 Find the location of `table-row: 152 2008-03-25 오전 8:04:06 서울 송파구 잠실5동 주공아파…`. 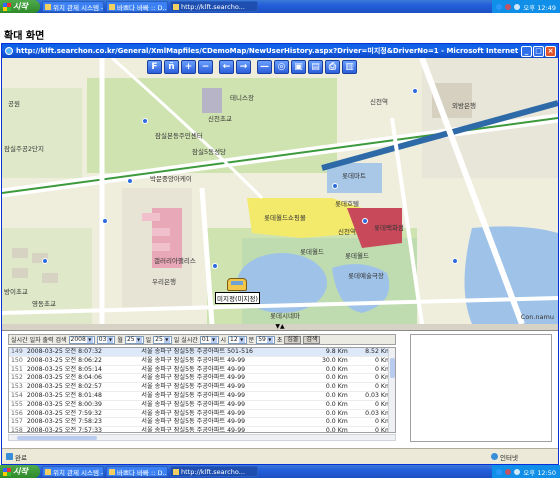

table-row: 152 2008-03-25 오전 8:04:06 서울 송파구 잠실5동 주공아파… is located at coordinates (201, 378).